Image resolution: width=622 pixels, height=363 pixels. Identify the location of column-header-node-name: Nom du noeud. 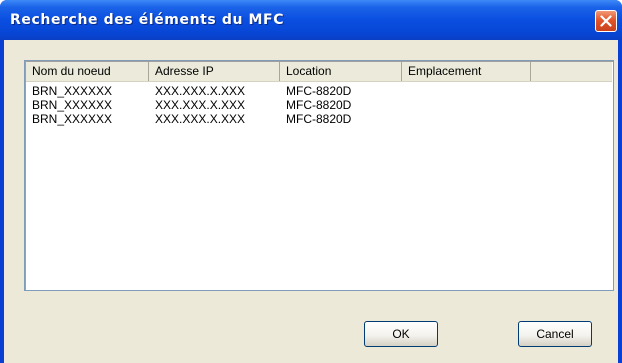
(87, 71).